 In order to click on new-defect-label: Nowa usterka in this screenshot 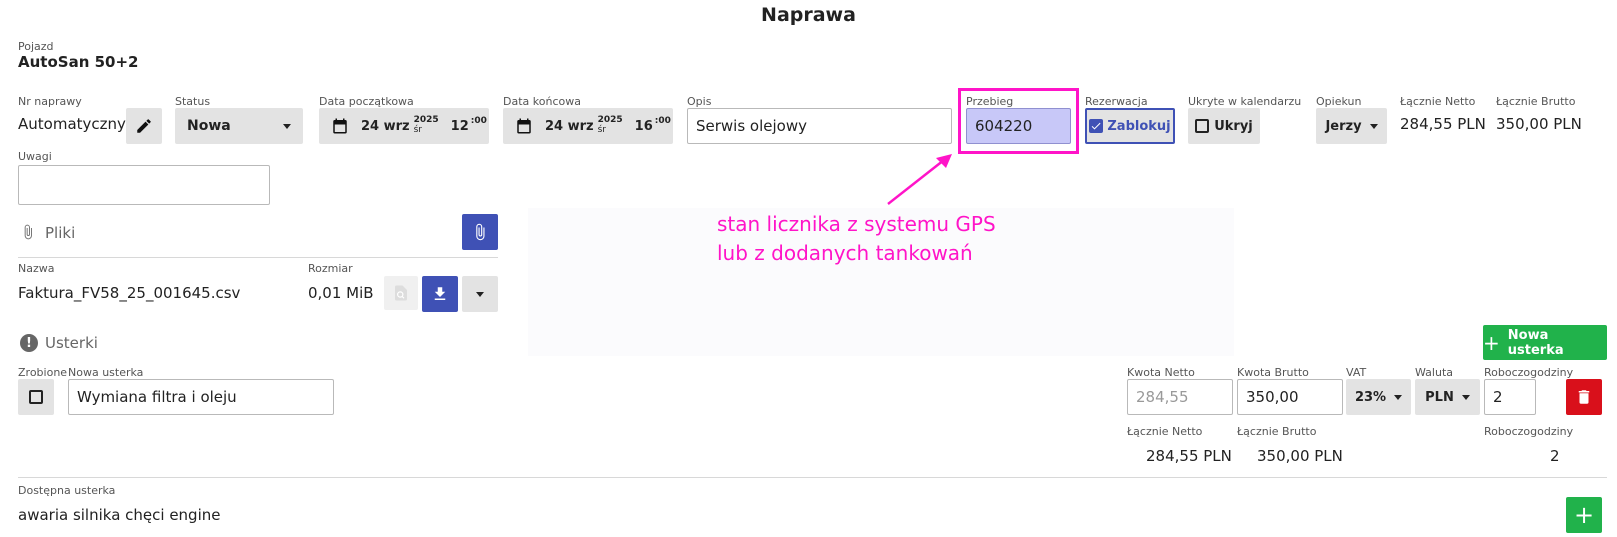, I will do `click(1535, 342)`.